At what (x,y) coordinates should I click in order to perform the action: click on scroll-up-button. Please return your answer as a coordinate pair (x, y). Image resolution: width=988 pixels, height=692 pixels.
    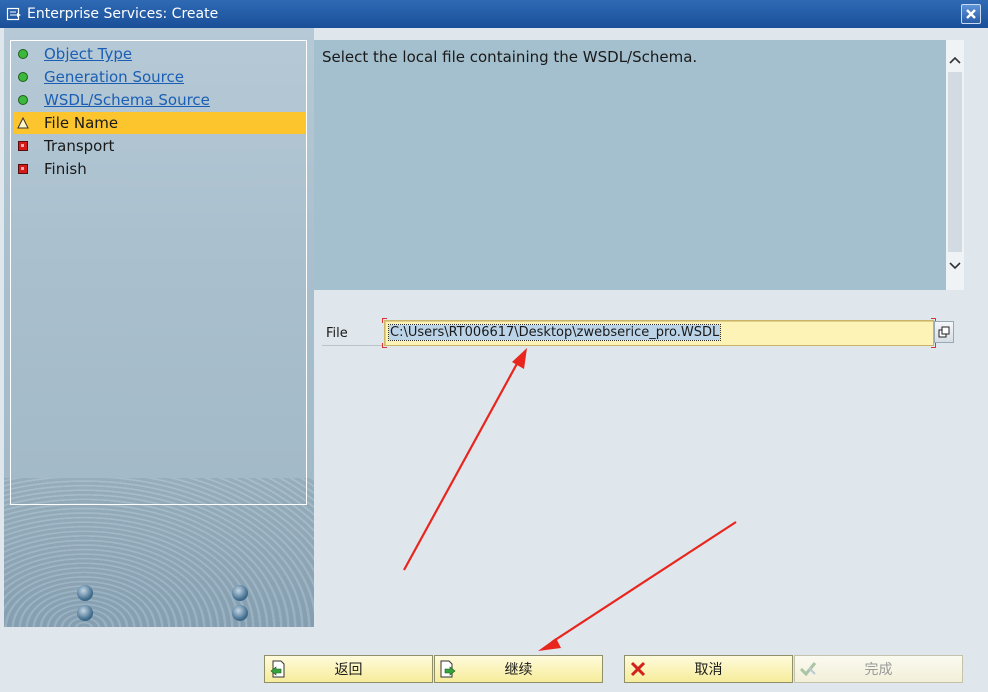
    Looking at the image, I should click on (955, 60).